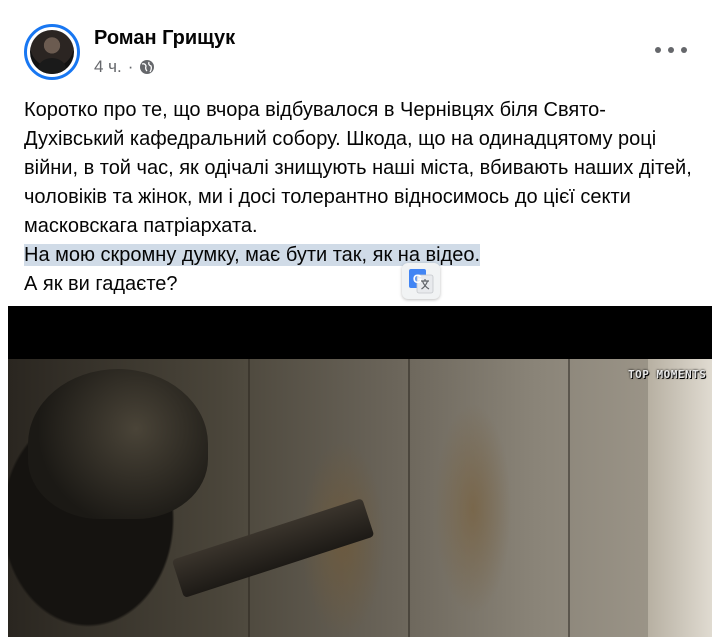 The width and height of the screenshot is (720, 637). What do you see at coordinates (101, 284) in the screenshot?
I see `post-last-line: А як ви гадаєте?` at bounding box center [101, 284].